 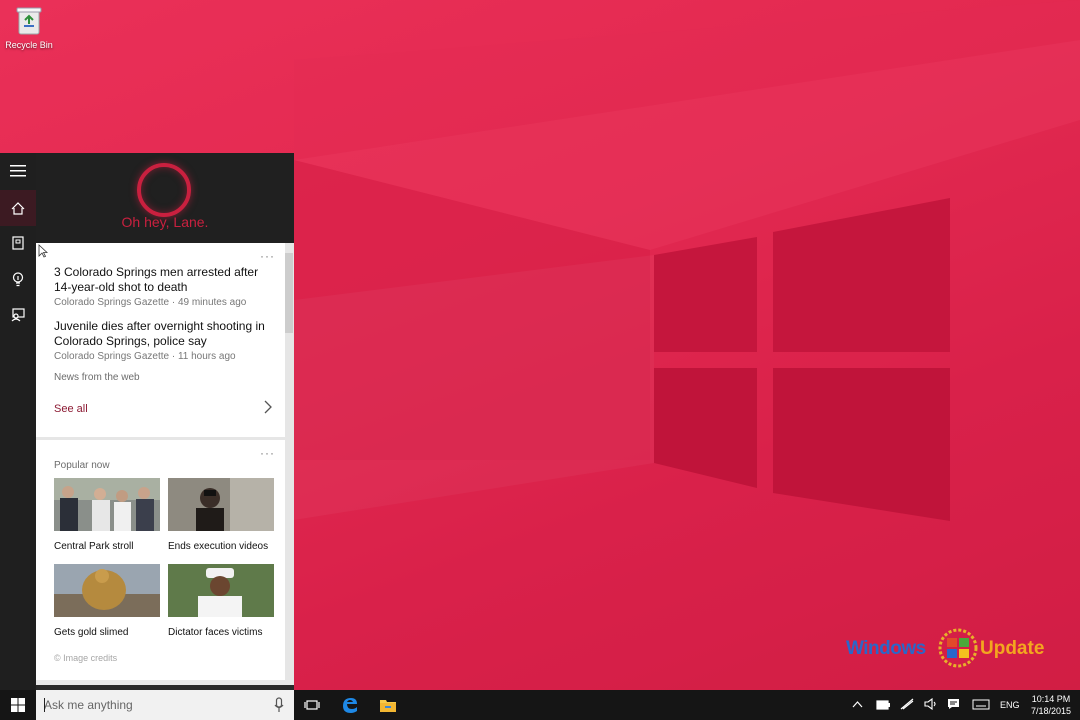 I want to click on chevron-up-icon, so click(x=857, y=704).